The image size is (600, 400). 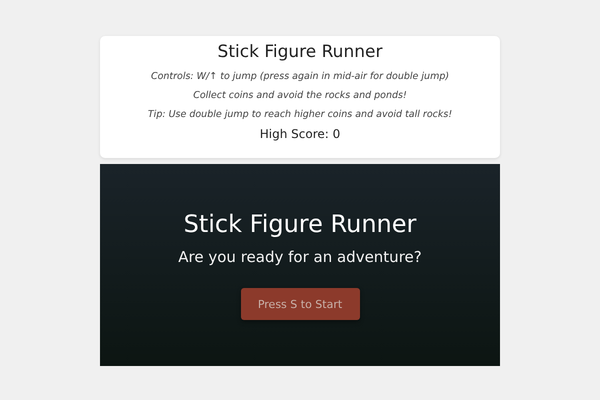 What do you see at coordinates (300, 134) in the screenshot?
I see `high-score: High Score: 0` at bounding box center [300, 134].